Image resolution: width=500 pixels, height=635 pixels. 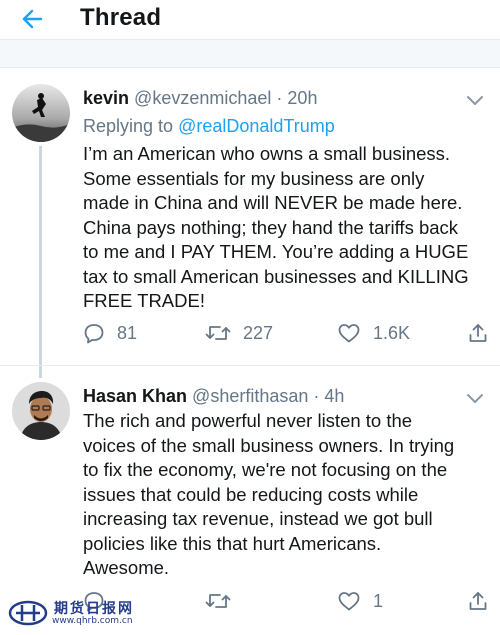 What do you see at coordinates (110, 333) in the screenshot?
I see `reply-button: 81` at bounding box center [110, 333].